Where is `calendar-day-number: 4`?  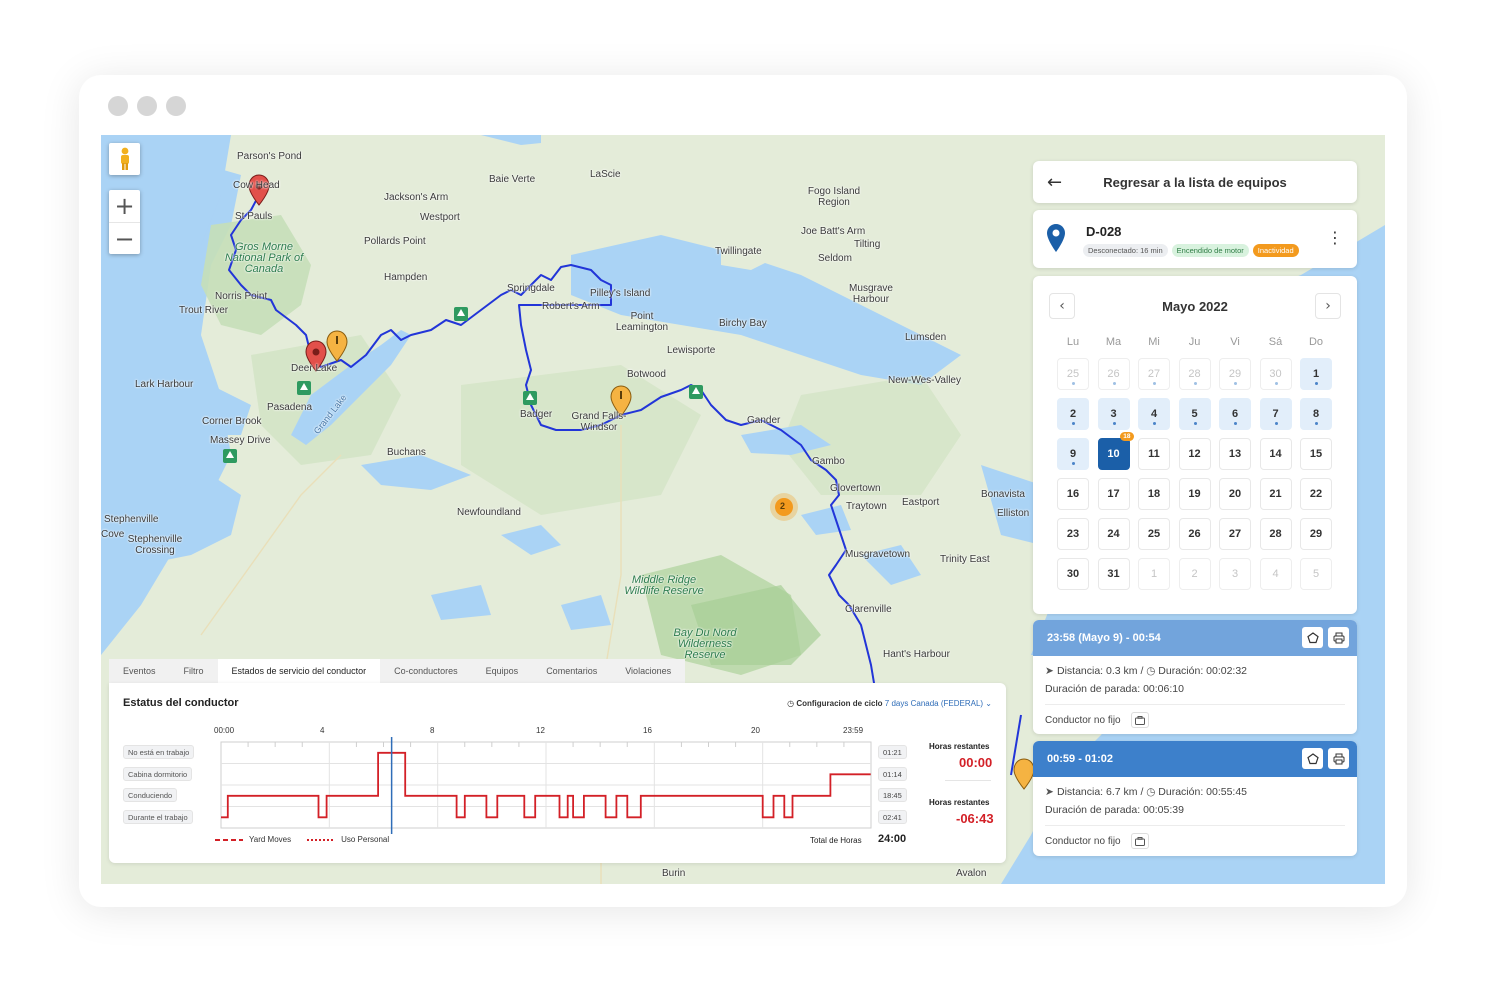
calendar-day-number: 4 is located at coordinates (1154, 414).